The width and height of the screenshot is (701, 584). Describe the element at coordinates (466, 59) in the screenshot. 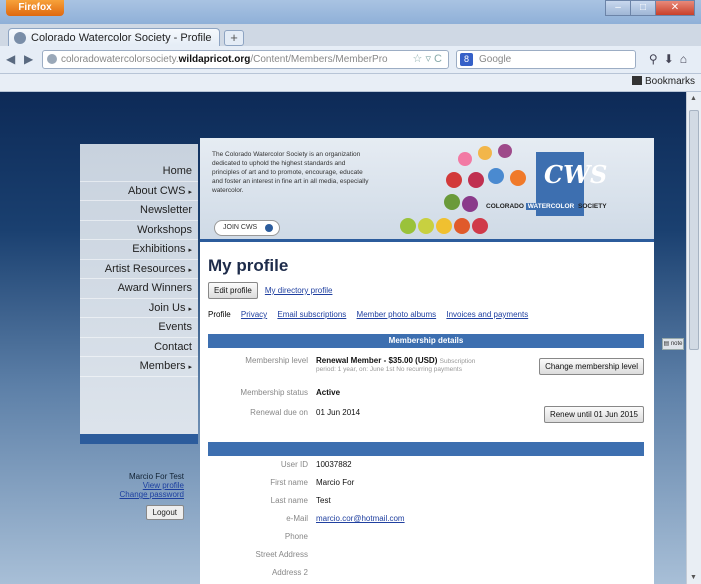

I see `search-engine-icon: 8` at that location.